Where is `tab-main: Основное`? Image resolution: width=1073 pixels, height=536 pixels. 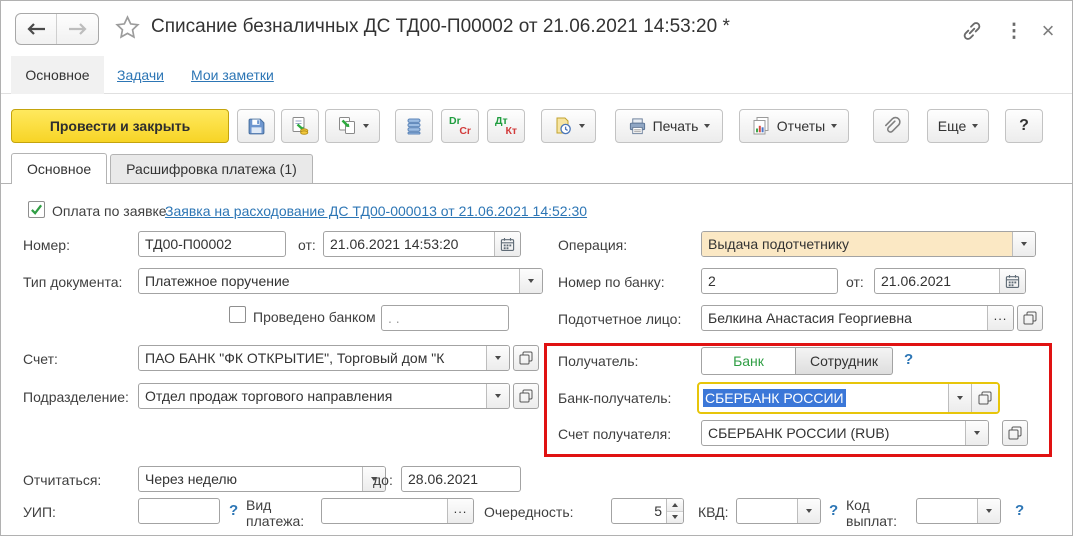 tab-main: Основное is located at coordinates (59, 168).